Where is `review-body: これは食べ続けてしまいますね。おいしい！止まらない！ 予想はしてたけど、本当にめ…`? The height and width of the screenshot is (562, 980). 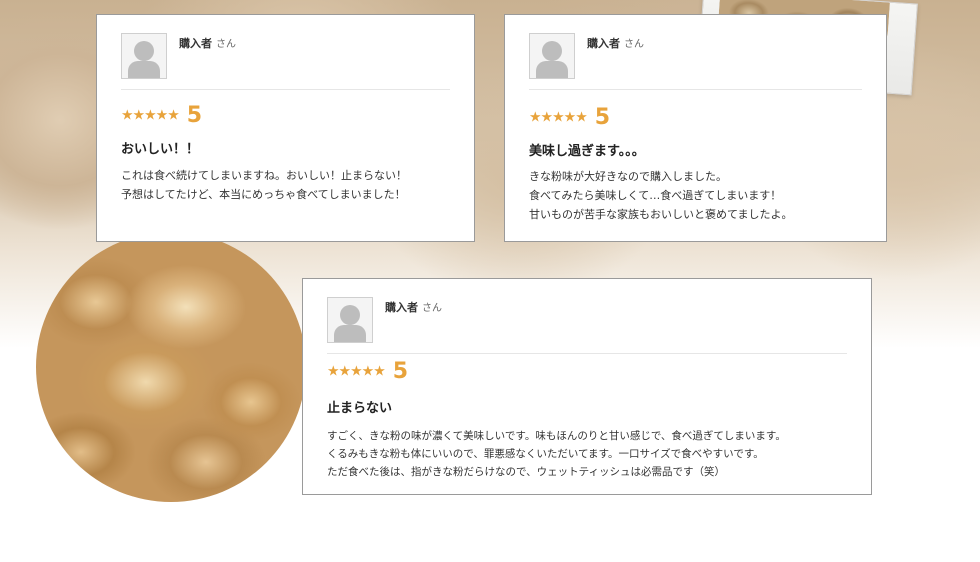 review-body: これは食べ続けてしまいますね。おいしい！止まらない！ 予想はしてたけど、本当にめ… is located at coordinates (264, 185).